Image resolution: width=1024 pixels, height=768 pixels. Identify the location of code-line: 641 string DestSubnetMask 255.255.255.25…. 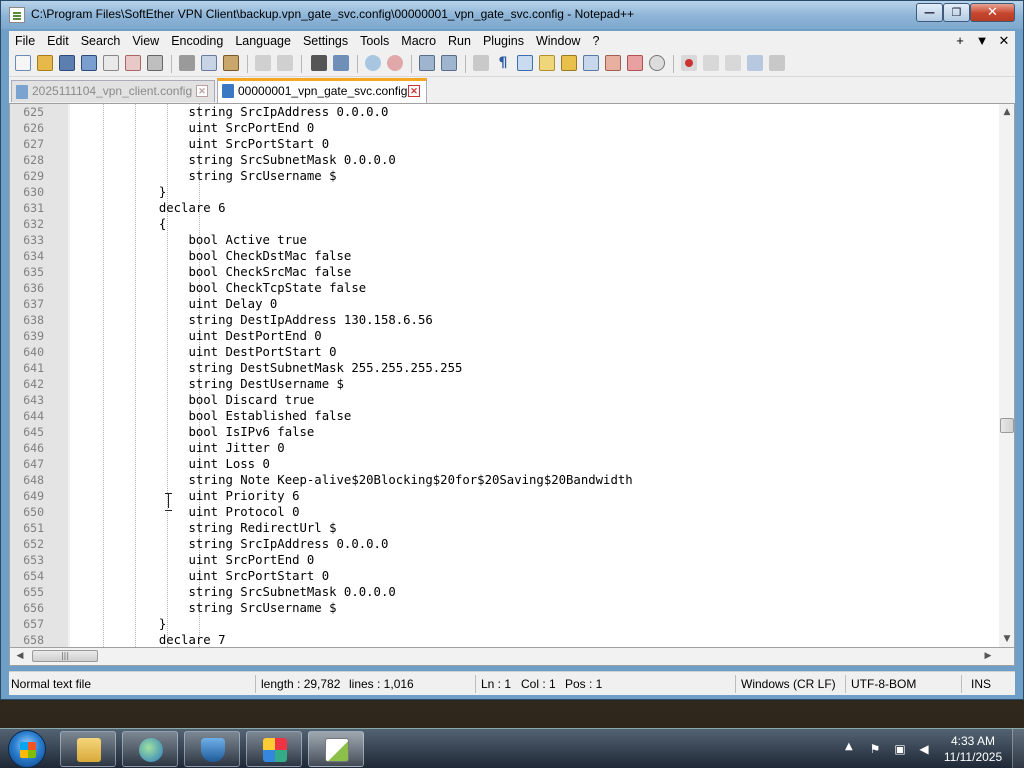
(505, 368).